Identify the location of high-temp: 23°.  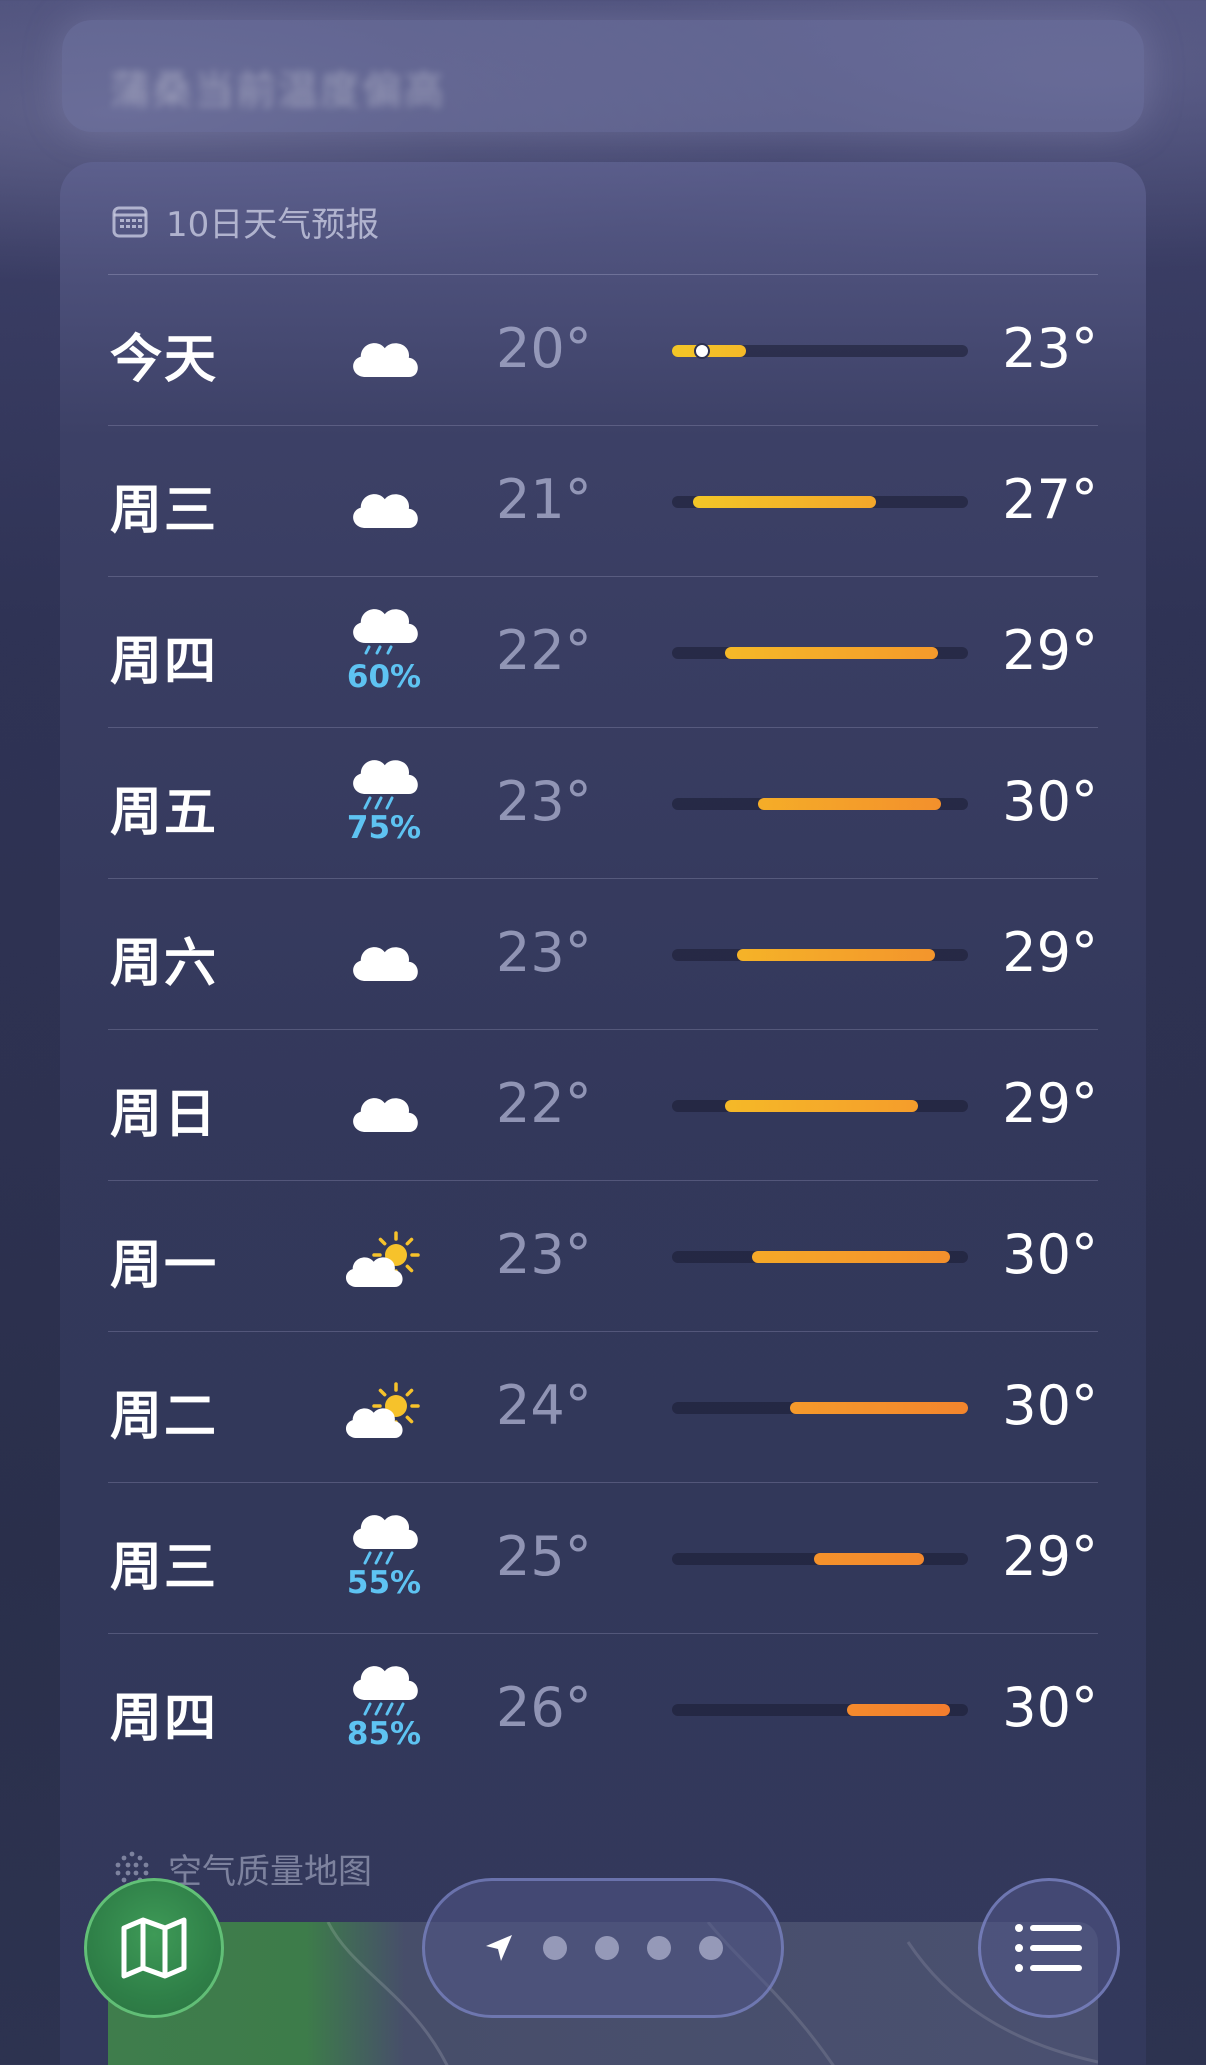
(1050, 348).